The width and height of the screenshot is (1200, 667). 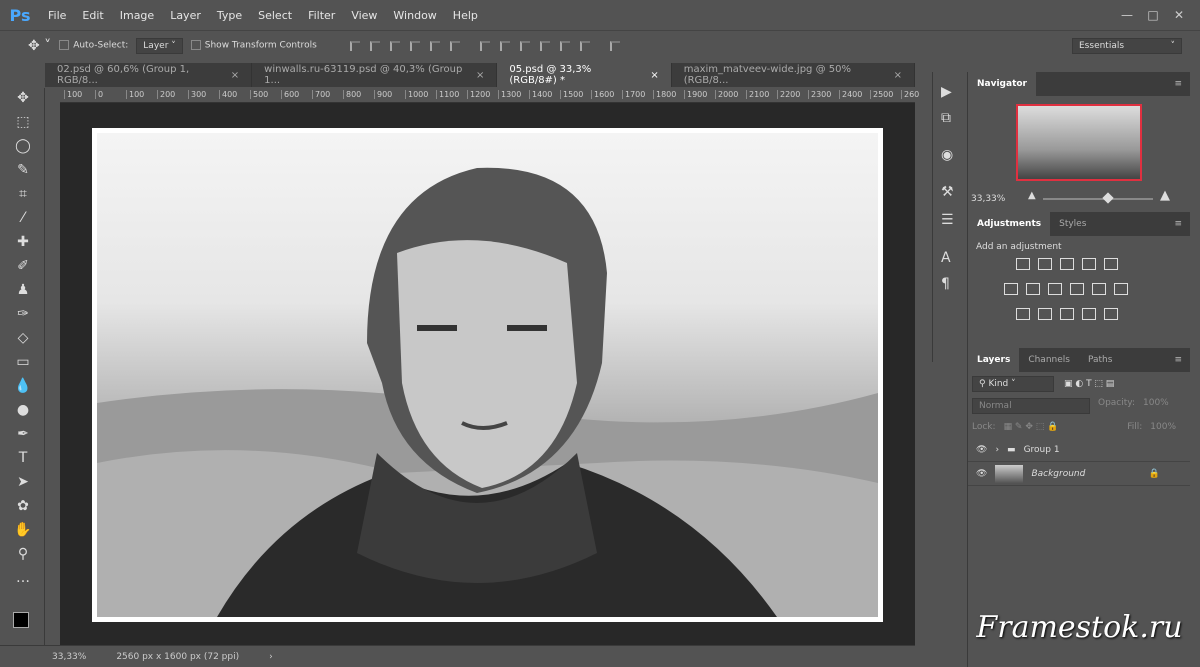 What do you see at coordinates (1165, 195) in the screenshot?
I see `zoom-in-icon: ▲` at bounding box center [1165, 195].